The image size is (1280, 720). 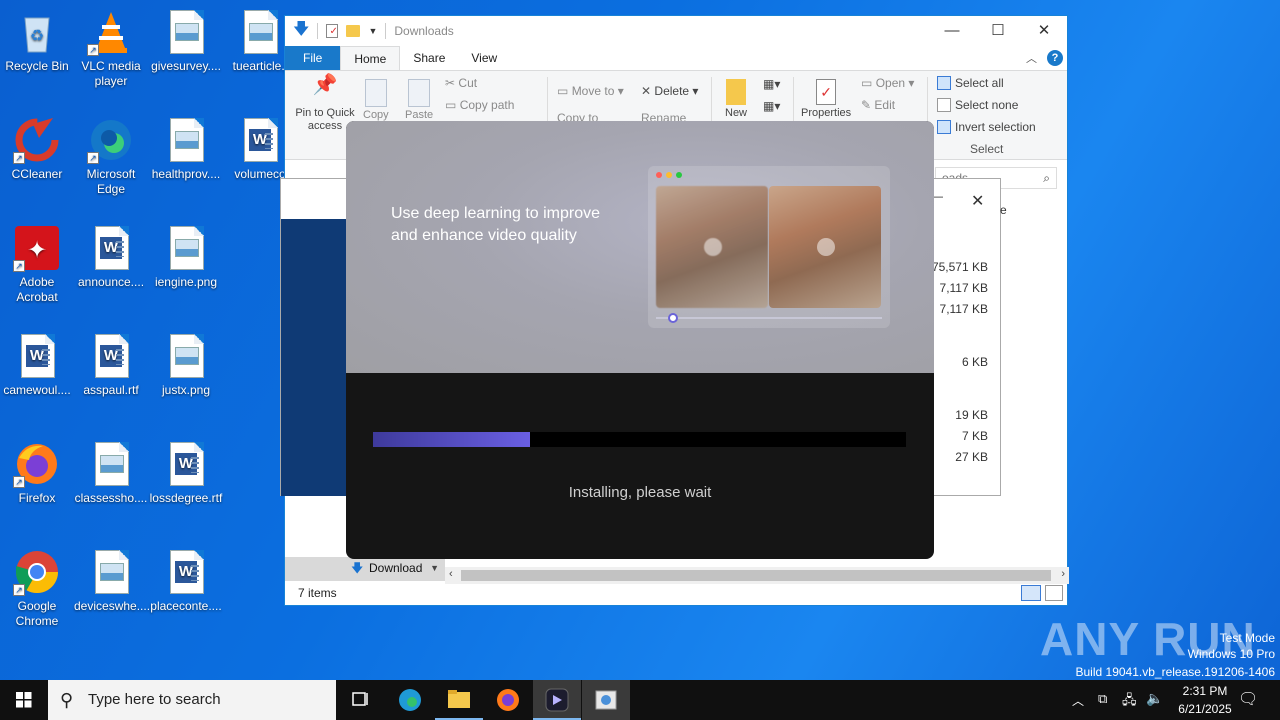 I want to click on delete-button: ✕ Delete ▾, so click(x=669, y=91).